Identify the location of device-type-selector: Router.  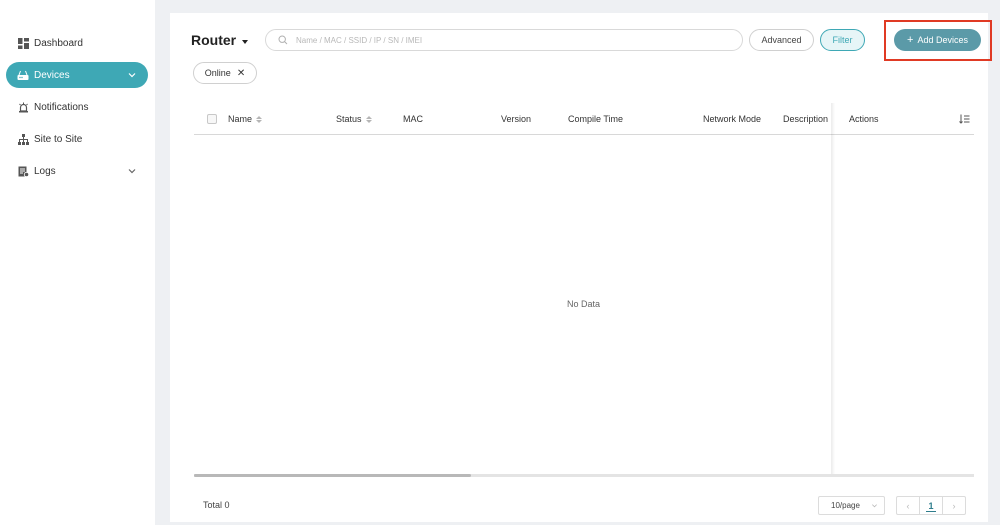
(220, 40).